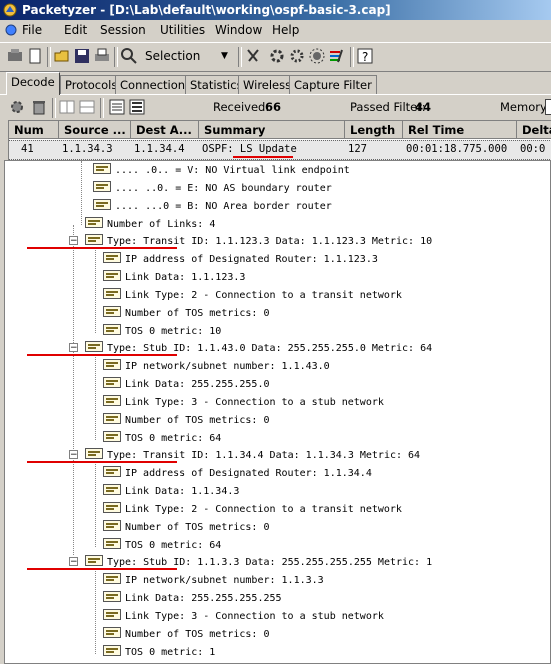  What do you see at coordinates (457, 149) in the screenshot?
I see `cell-rel-time: 00:01:18.775.000` at bounding box center [457, 149].